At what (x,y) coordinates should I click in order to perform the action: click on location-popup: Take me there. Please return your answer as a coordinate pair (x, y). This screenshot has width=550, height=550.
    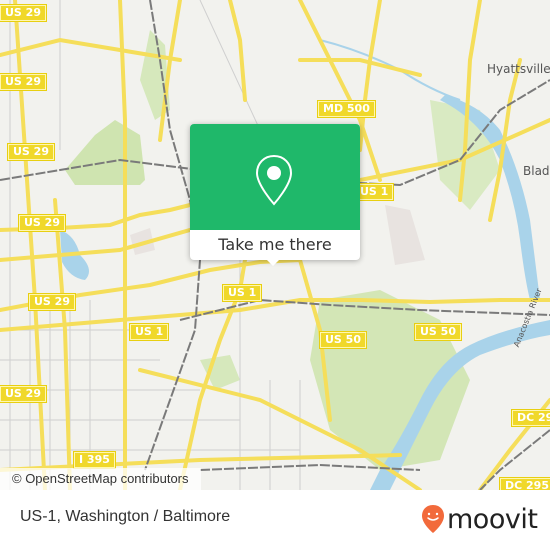
    Looking at the image, I should click on (275, 195).